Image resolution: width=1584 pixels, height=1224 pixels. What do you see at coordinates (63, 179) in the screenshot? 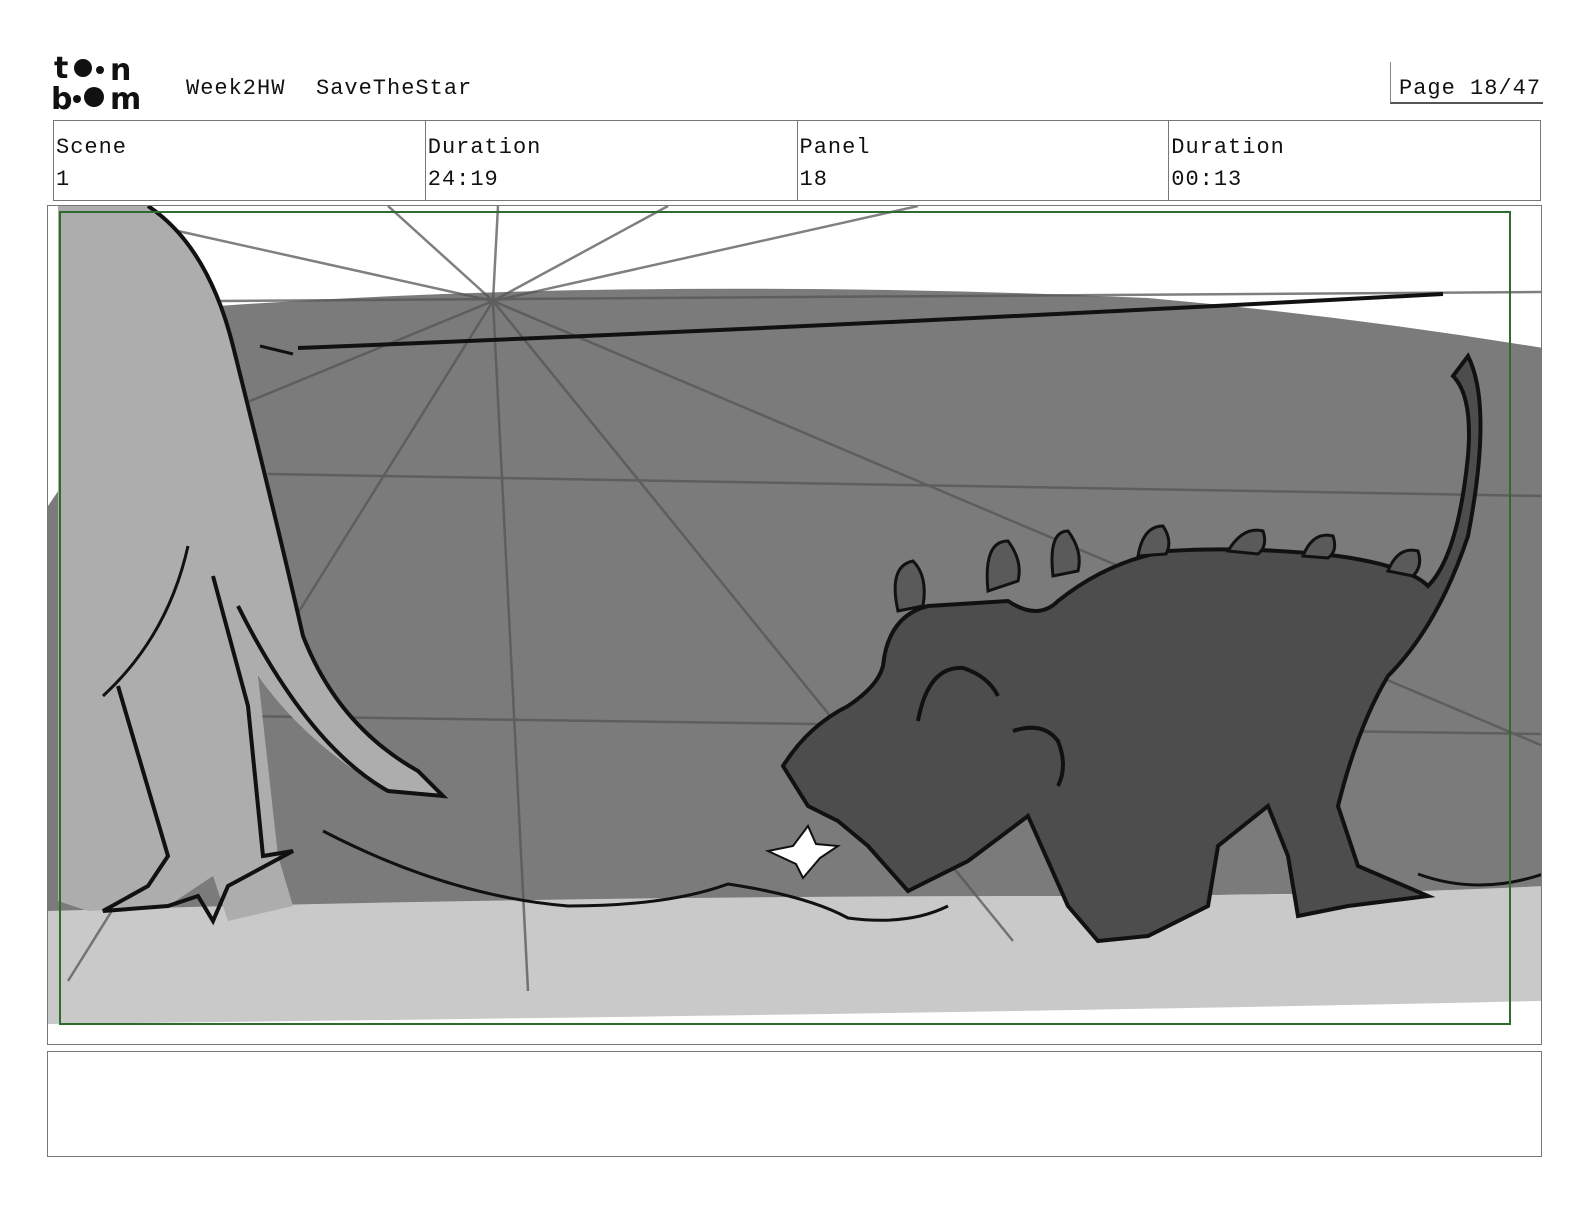
I see `scene-value: 1` at bounding box center [63, 179].